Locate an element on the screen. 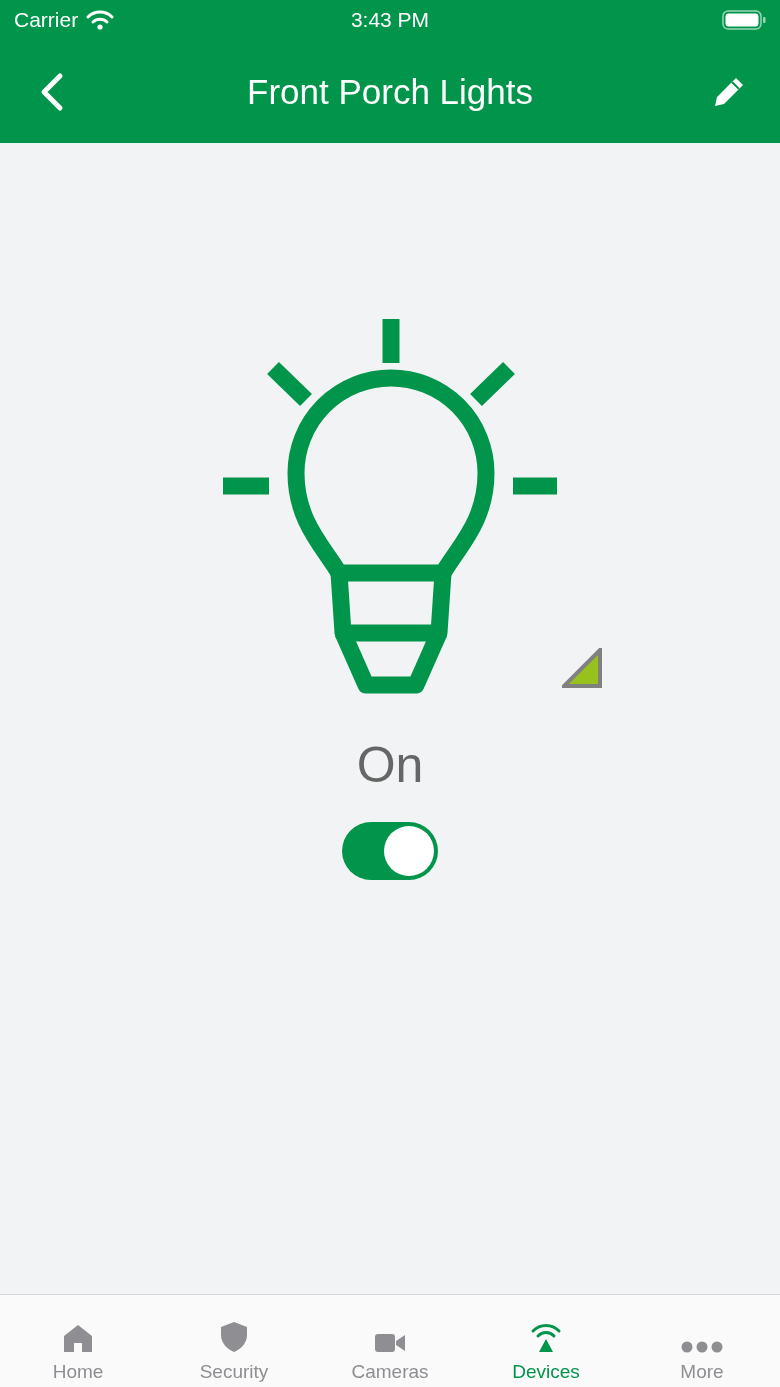  video-camera-icon is located at coordinates (390, 1343).